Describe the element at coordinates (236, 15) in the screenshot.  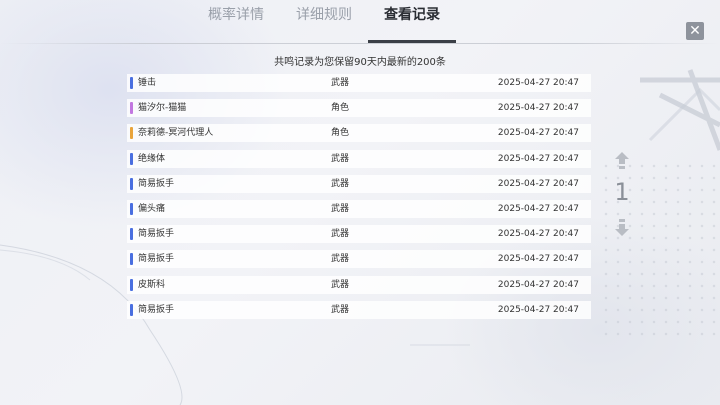
I see `tab-probability-details: 概率详情` at that location.